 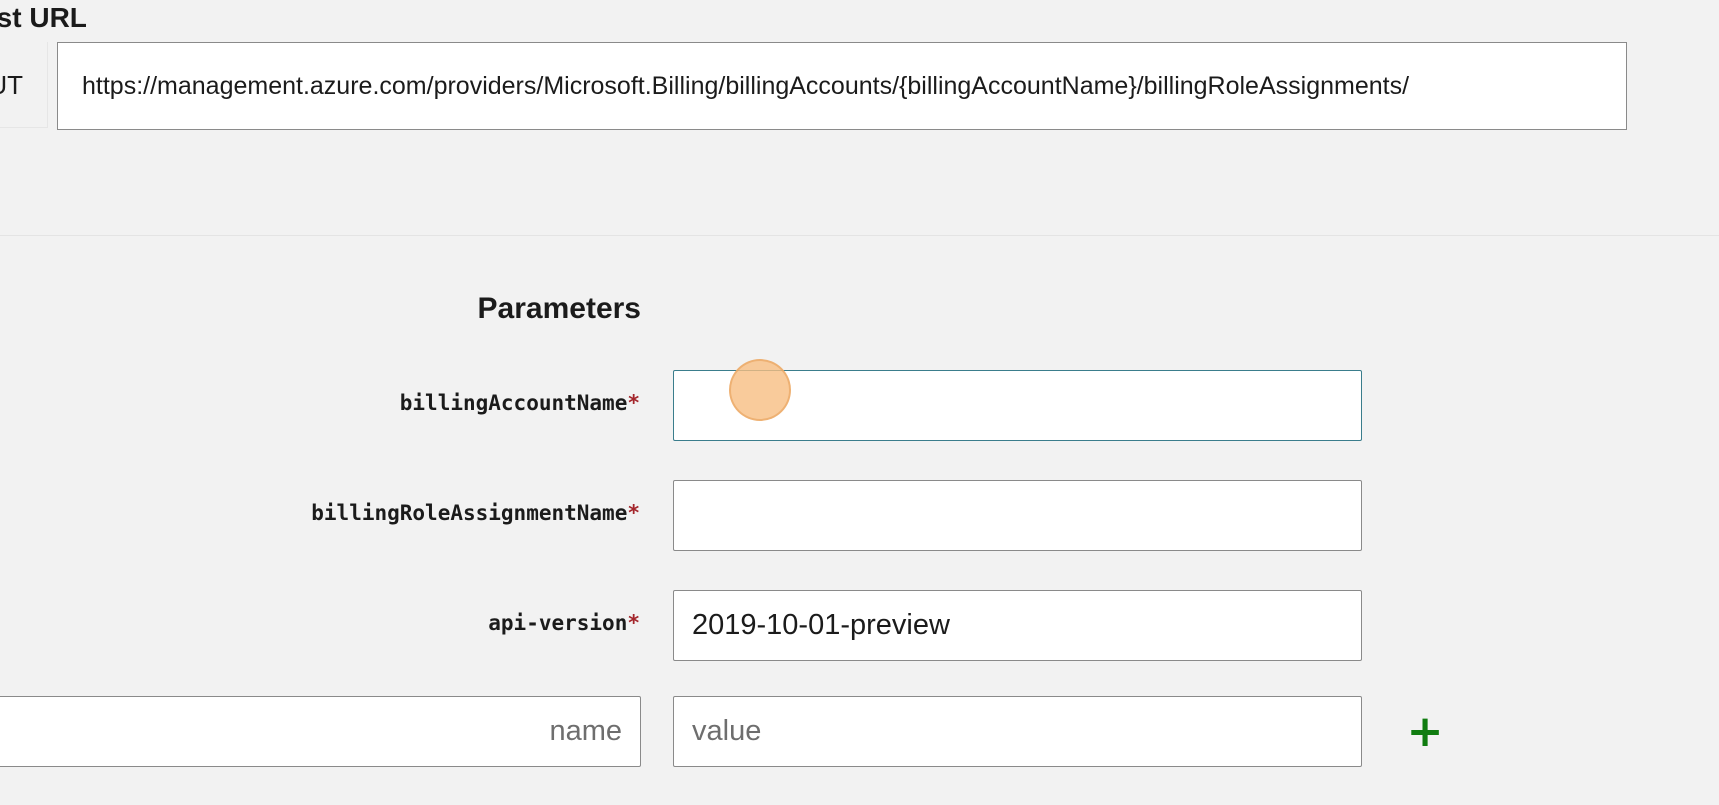 I want to click on plus-icon: +, so click(x=1425, y=731).